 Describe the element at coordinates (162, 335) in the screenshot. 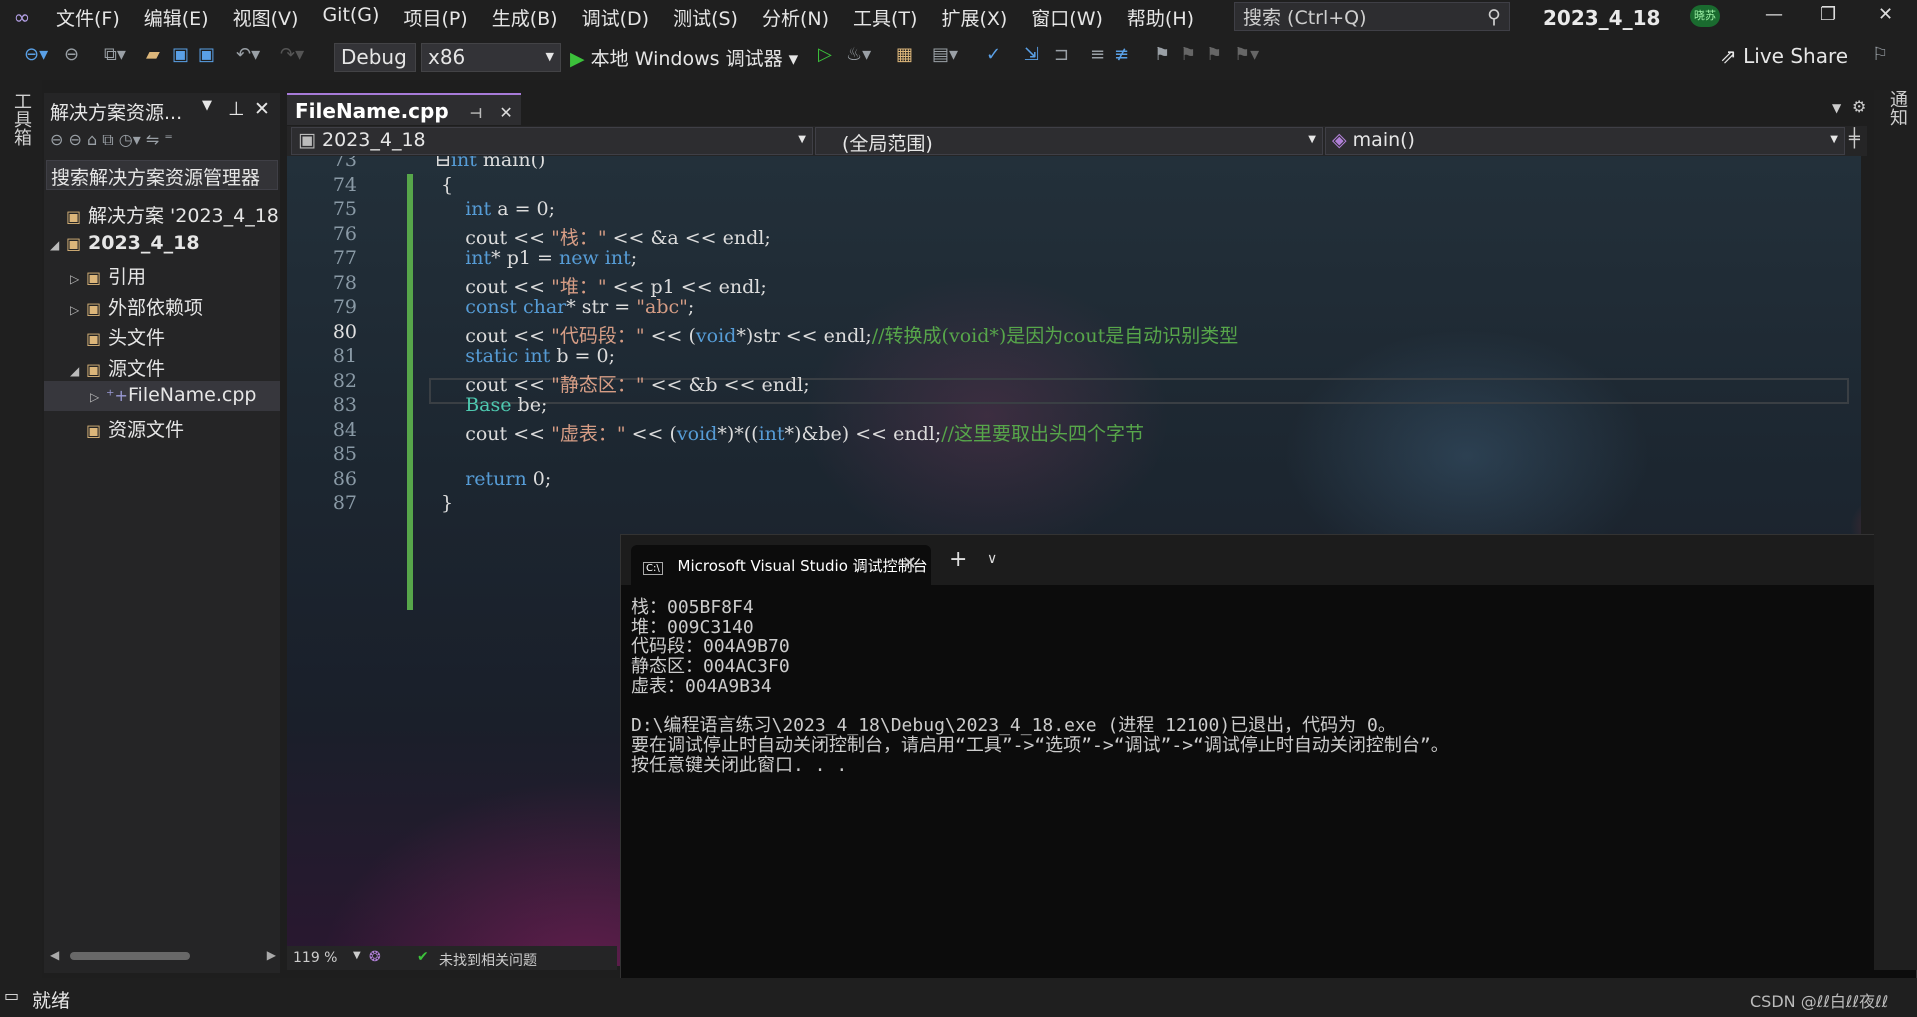

I see `tree-item: ▣ 头文件` at that location.